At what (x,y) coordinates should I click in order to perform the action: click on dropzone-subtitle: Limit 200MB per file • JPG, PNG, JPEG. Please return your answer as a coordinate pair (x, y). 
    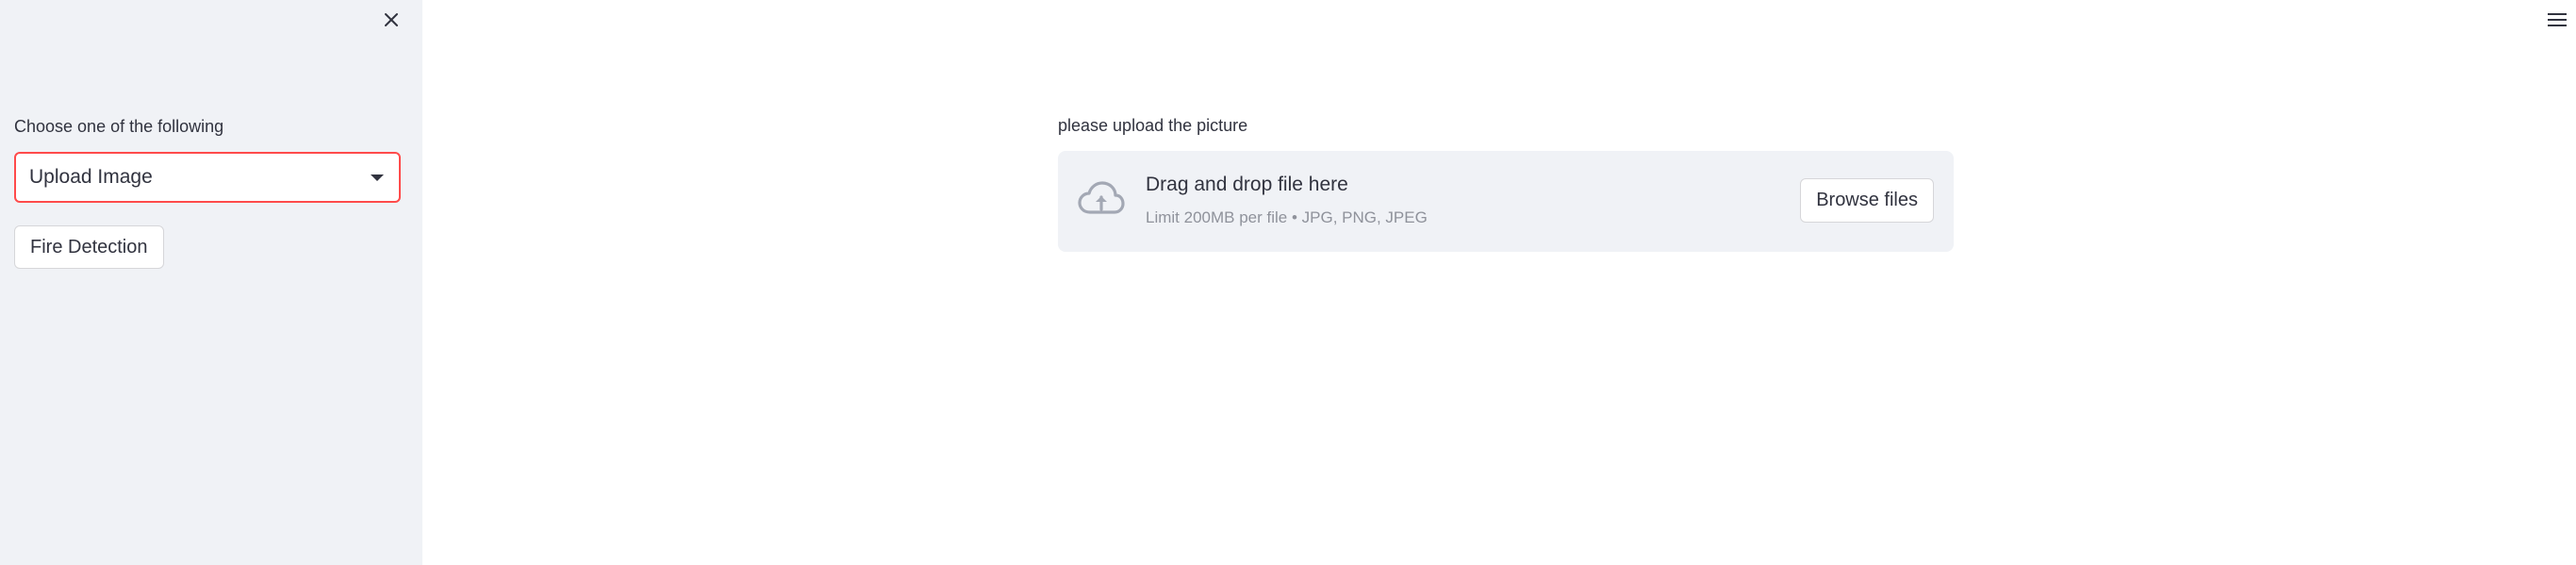
    Looking at the image, I should click on (1287, 217).